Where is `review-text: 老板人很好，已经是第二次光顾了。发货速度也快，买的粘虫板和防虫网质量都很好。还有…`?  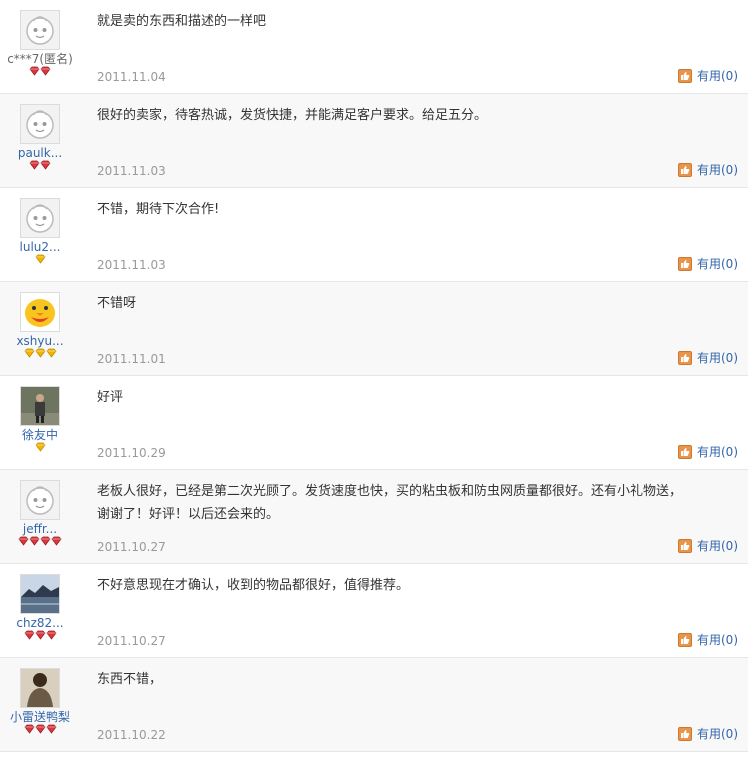
review-text: 老板人很好，已经是第二次光顾了。发货速度也快，买的粘虫板和防虫网质量都很好。还有… is located at coordinates (390, 503).